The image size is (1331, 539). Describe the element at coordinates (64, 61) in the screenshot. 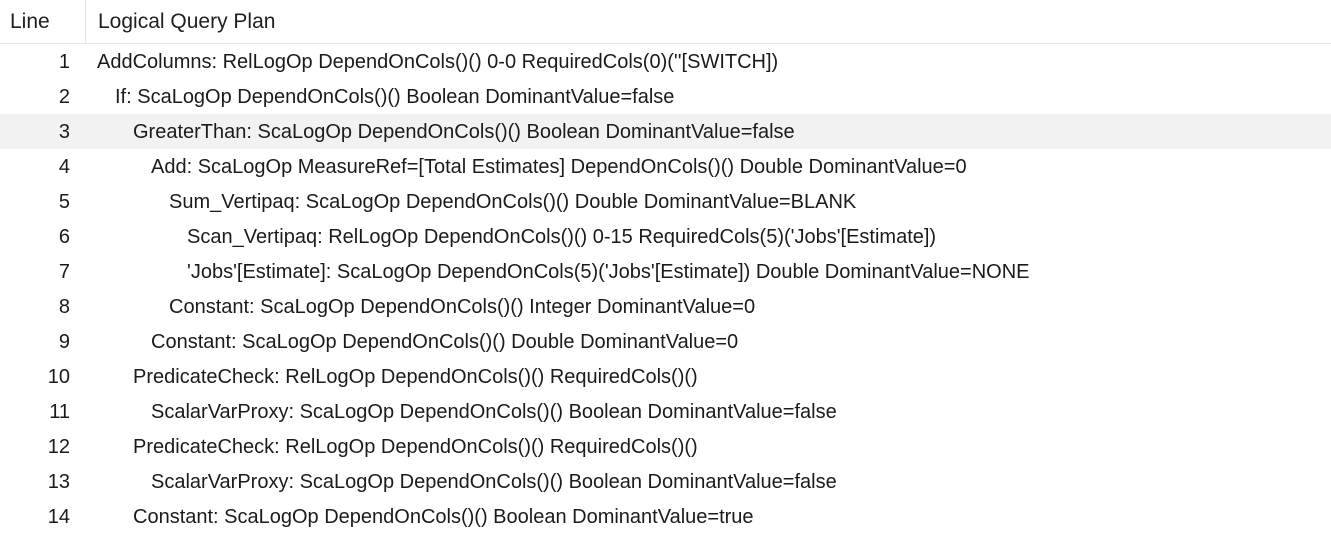

I see `row-line-number: 1` at that location.